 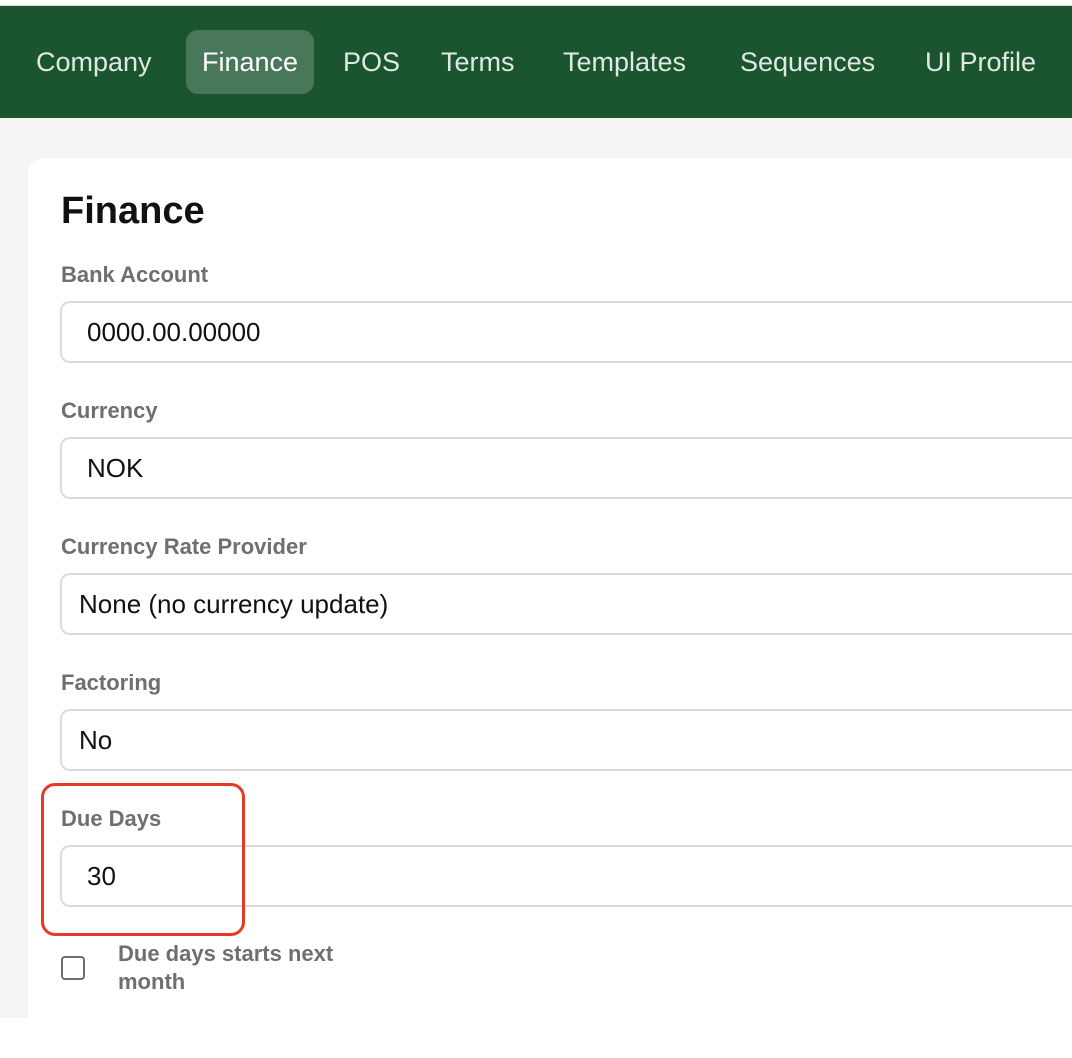 I want to click on currency-label: Currency, so click(x=109, y=410).